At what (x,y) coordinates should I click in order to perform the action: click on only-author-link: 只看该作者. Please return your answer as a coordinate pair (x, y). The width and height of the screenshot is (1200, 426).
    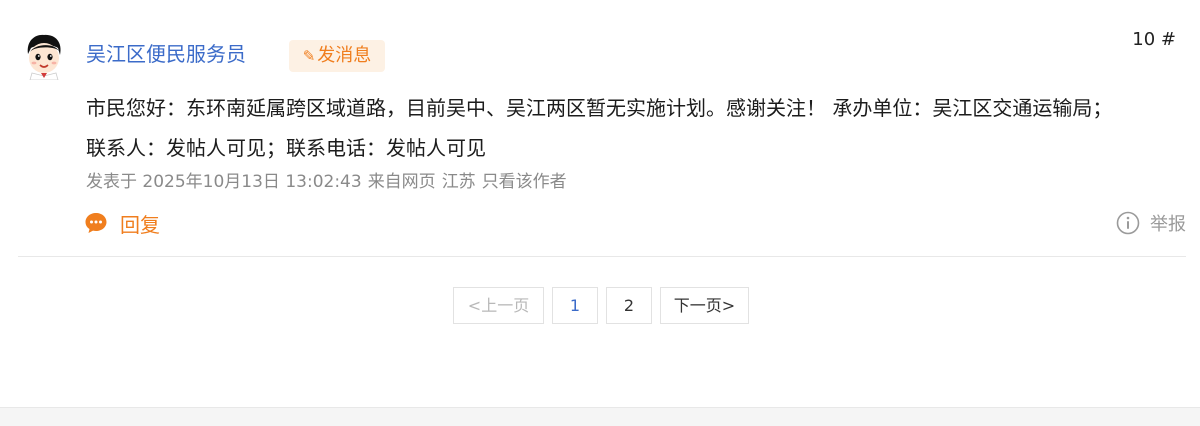
    Looking at the image, I should click on (524, 182).